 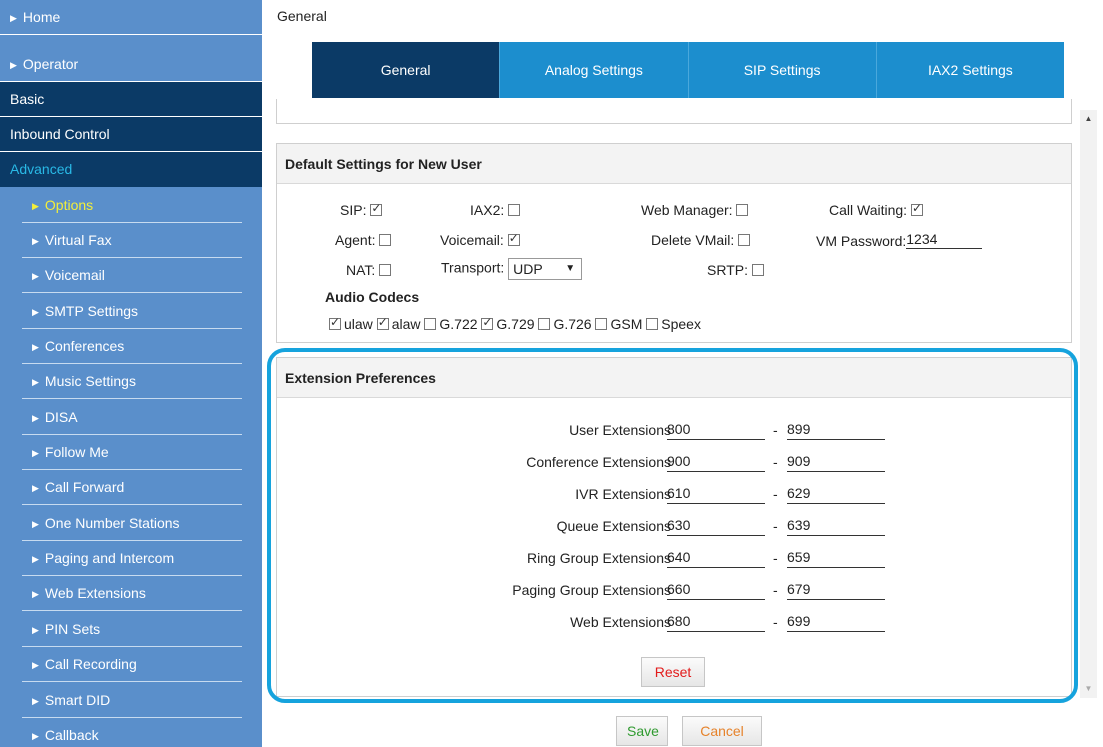 What do you see at coordinates (84, 487) in the screenshot?
I see `sidebar-item-label: Call Forward` at bounding box center [84, 487].